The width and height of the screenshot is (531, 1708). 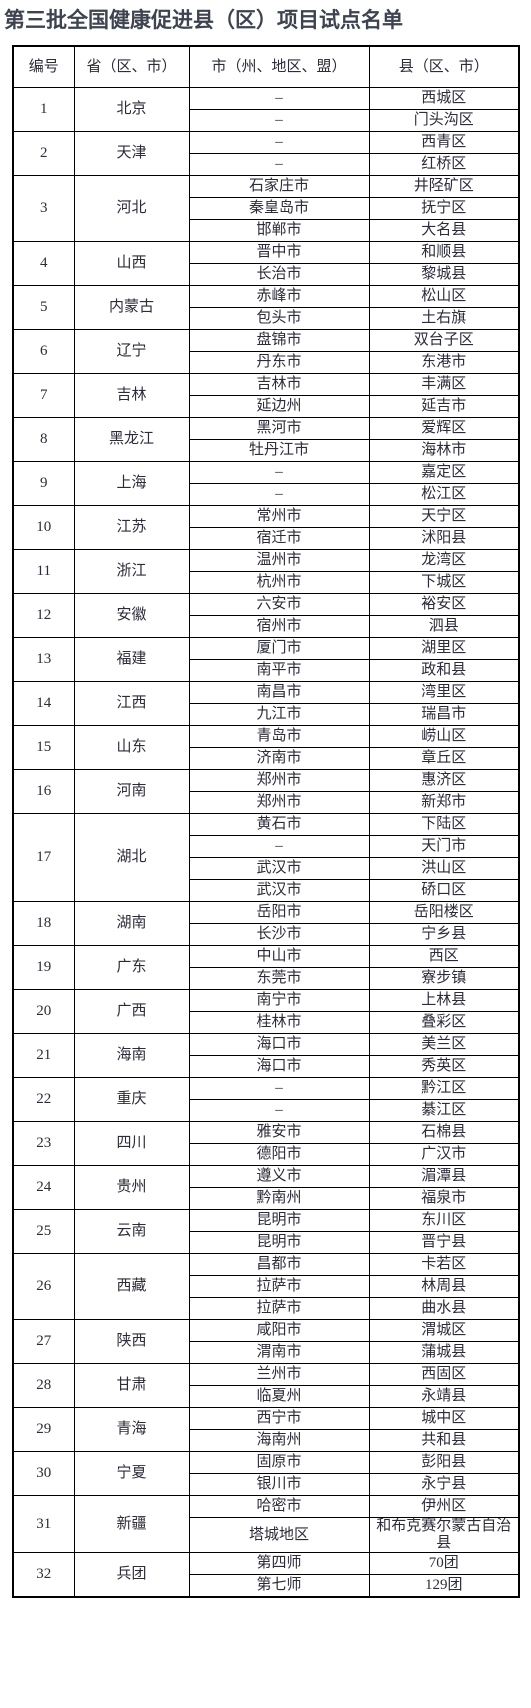 I want to click on table-row: 2 天津 – 西青区, so click(x=266, y=153).